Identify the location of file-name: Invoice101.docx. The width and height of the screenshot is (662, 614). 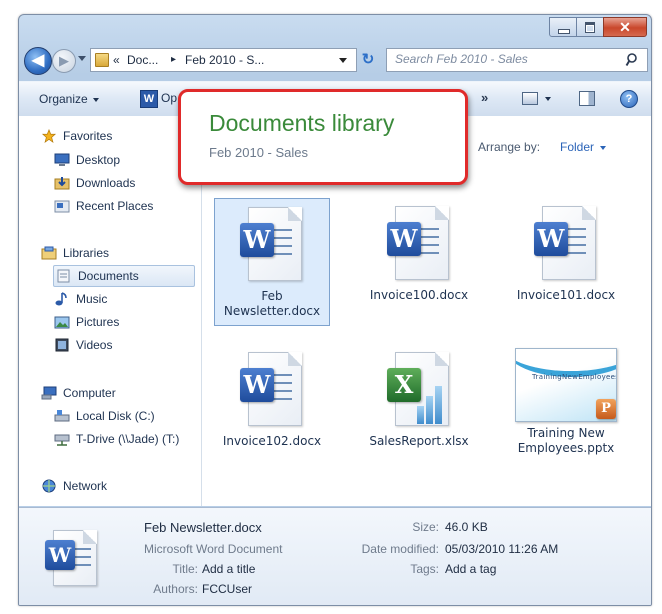
(566, 295).